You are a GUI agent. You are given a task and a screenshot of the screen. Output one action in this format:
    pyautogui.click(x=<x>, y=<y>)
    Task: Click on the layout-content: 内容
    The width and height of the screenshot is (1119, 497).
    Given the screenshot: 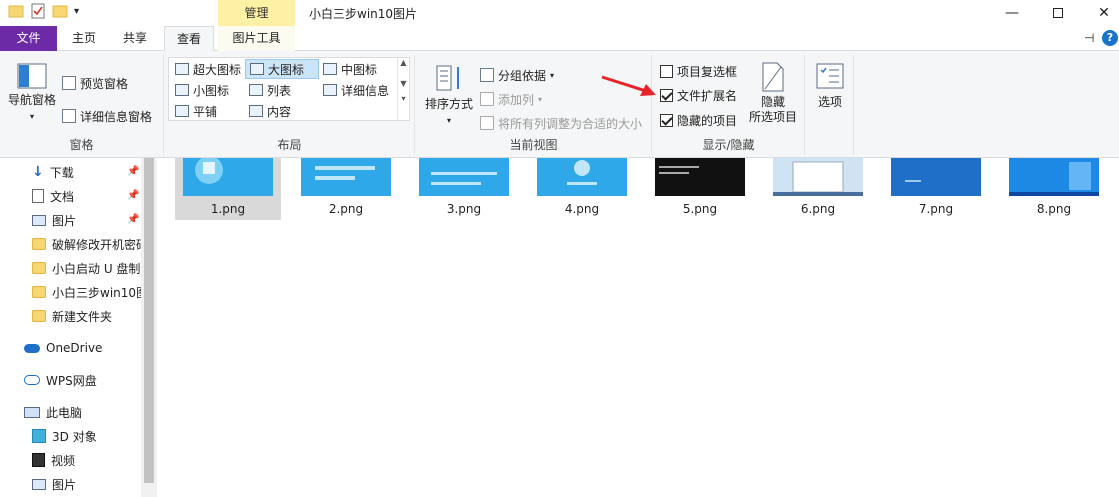 What is the action you would take?
    pyautogui.click(x=270, y=111)
    